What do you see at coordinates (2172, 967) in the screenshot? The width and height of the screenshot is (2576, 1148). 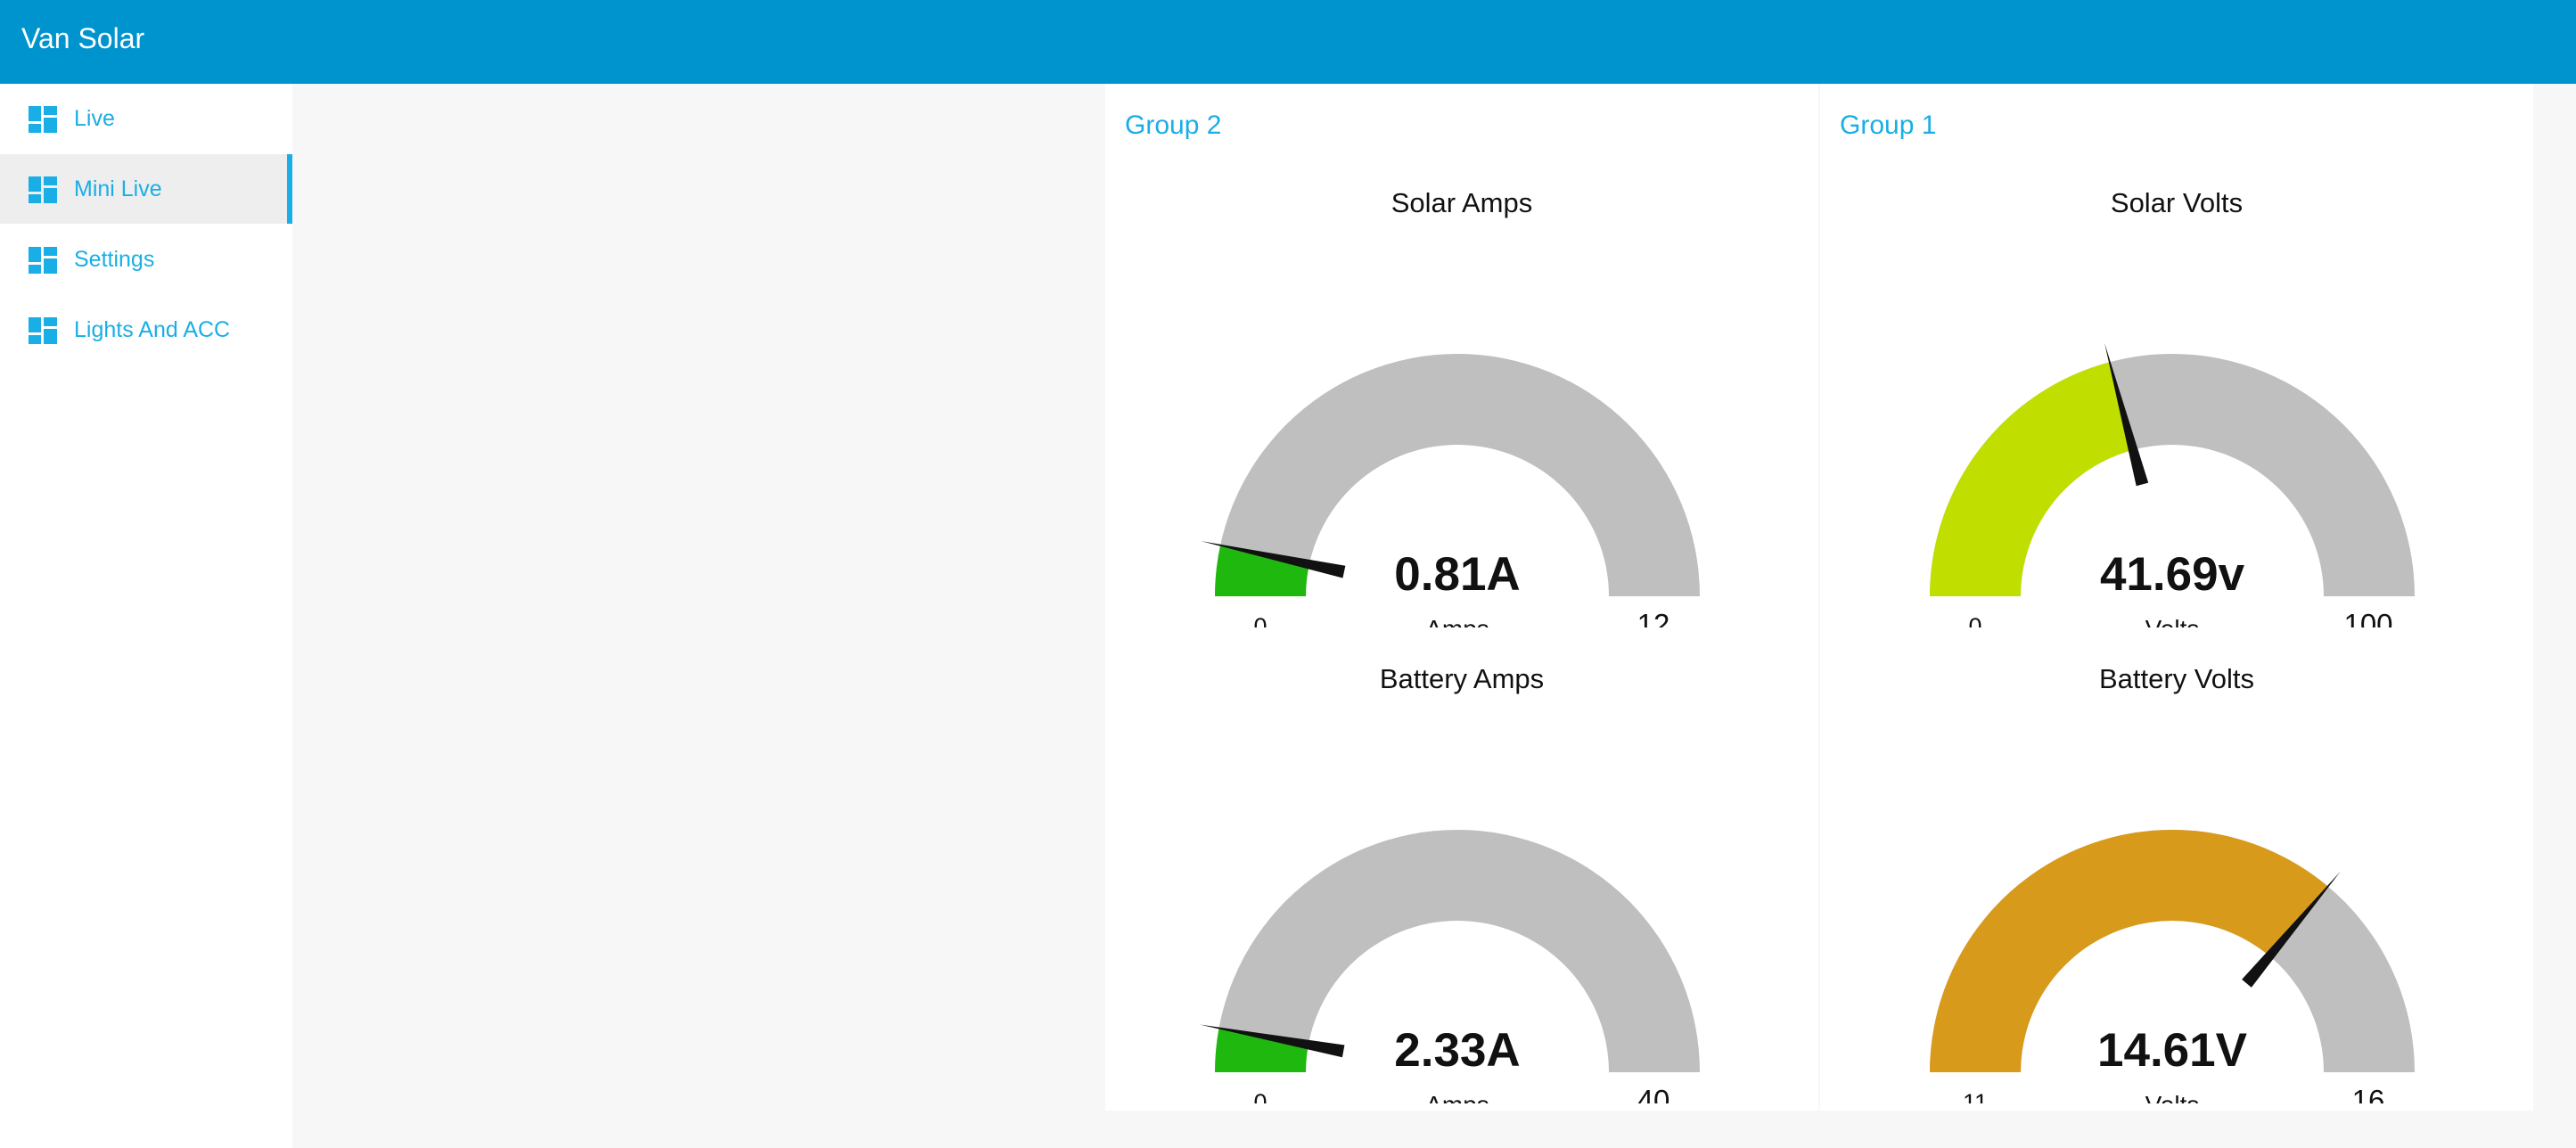 I see `gauge: 14.61V Volts 11 16` at bounding box center [2172, 967].